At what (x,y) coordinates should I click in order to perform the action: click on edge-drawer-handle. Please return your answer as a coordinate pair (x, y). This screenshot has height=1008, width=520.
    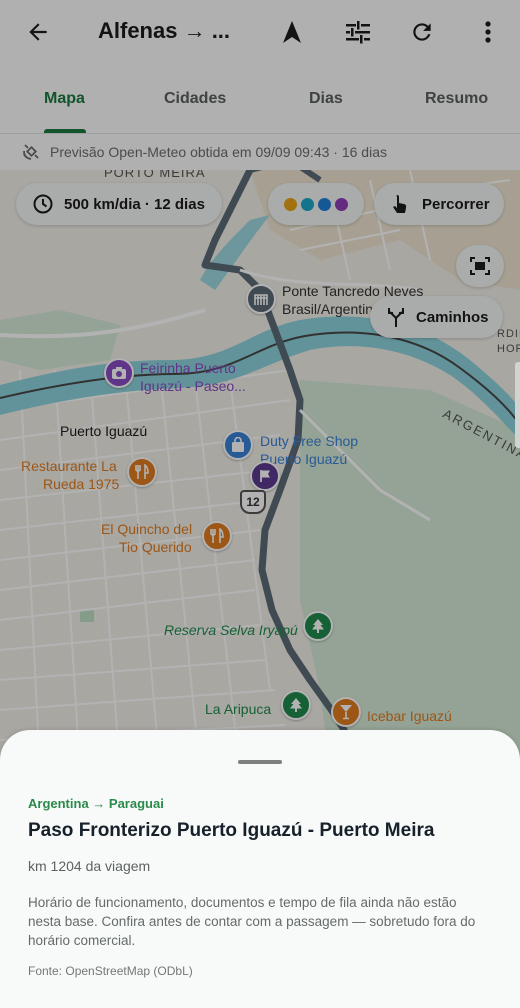
    Looking at the image, I should click on (517, 405).